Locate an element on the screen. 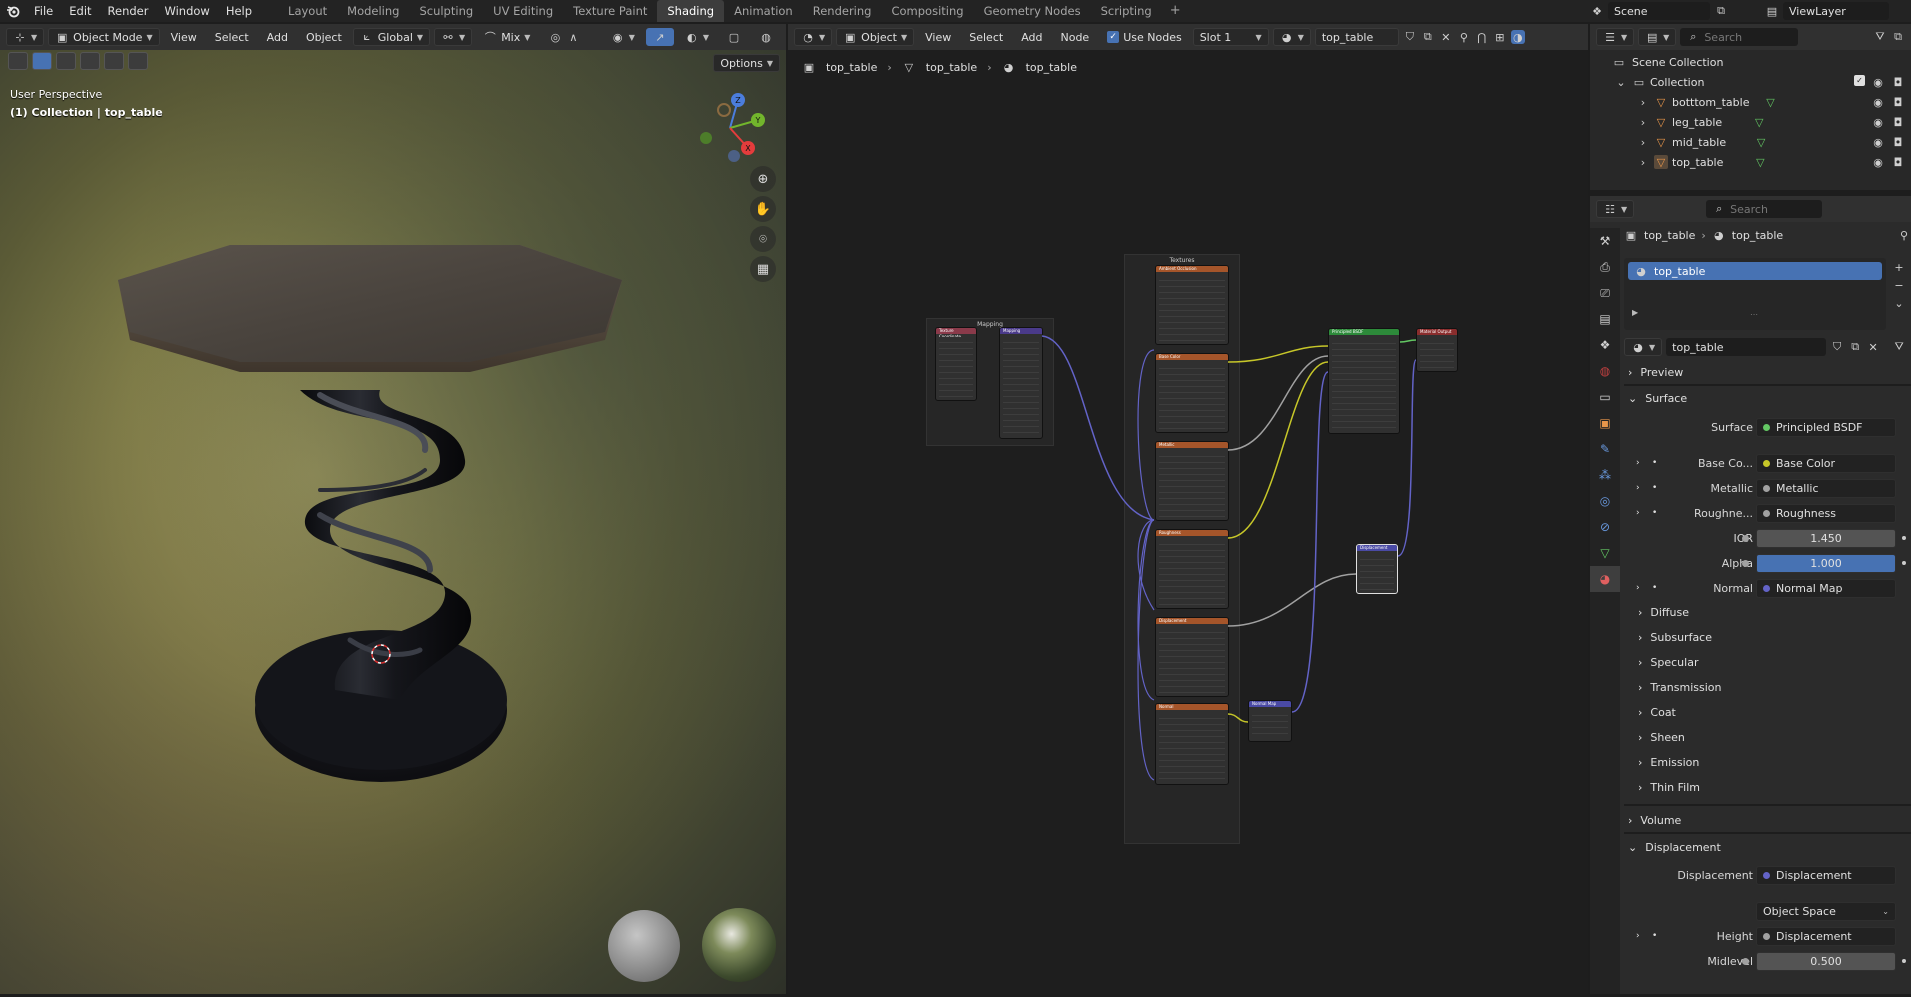 The image size is (1911, 997). viewport-menu-add: Add is located at coordinates (277, 37).